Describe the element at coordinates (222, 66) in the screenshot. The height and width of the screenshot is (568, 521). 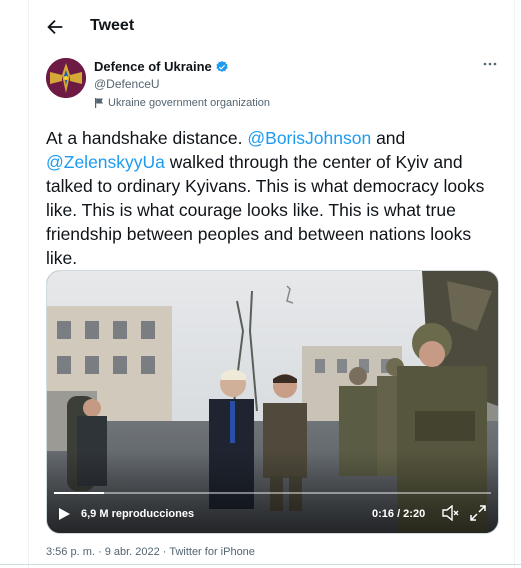
I see `verified-badge-icon` at that location.